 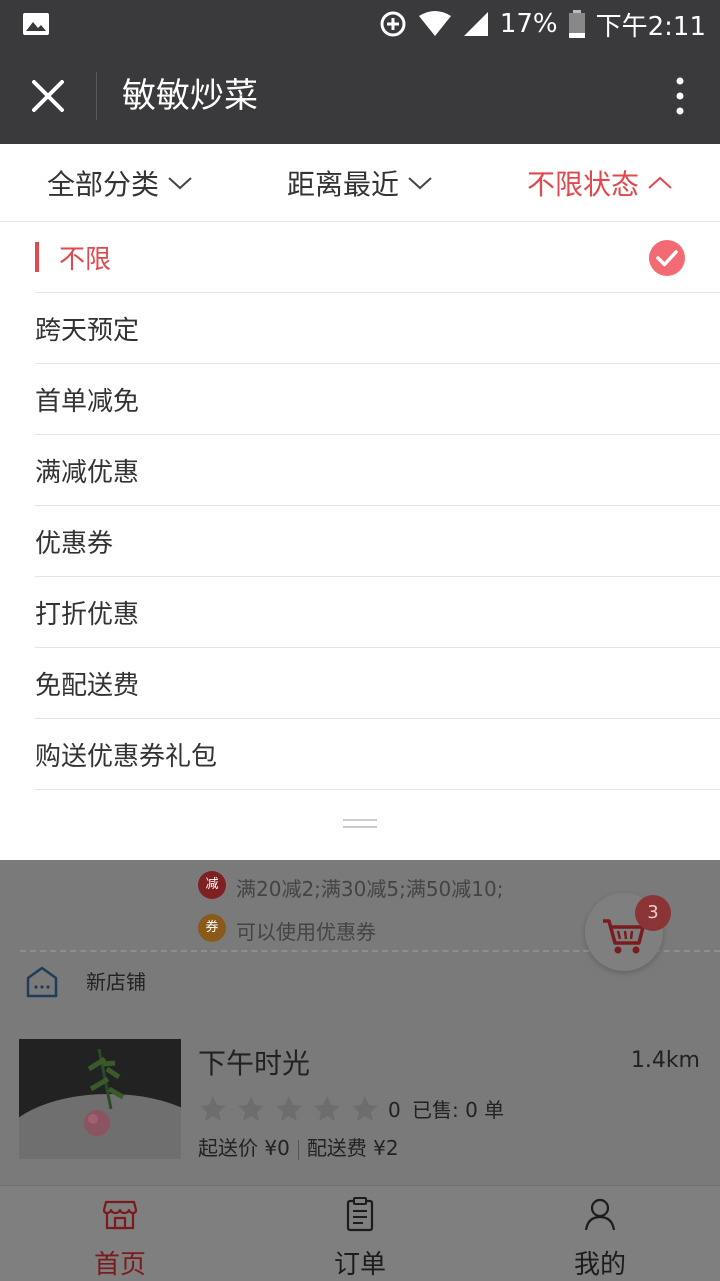 What do you see at coordinates (599, 1265) in the screenshot?
I see `tab-profile-label: 我的` at bounding box center [599, 1265].